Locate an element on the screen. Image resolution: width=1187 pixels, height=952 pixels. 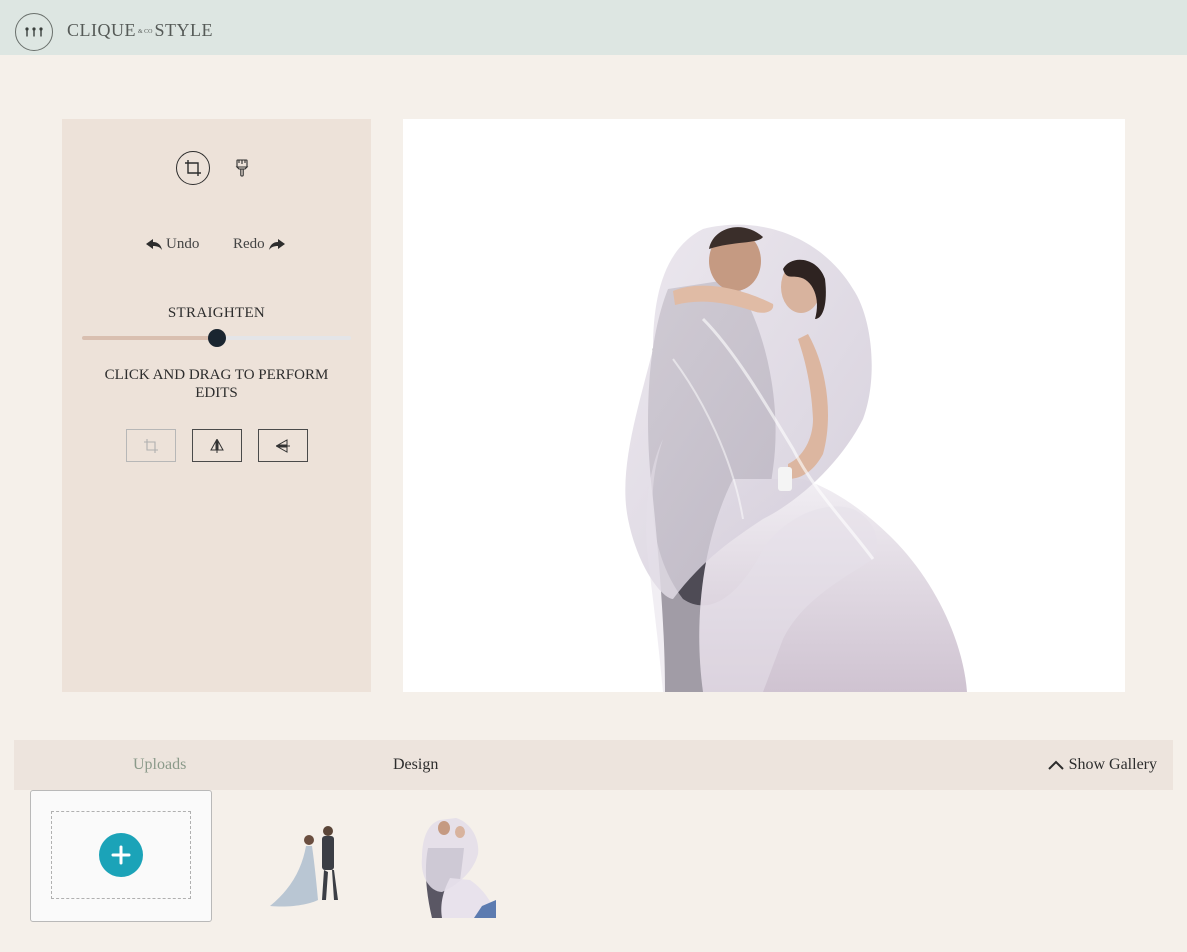
crop-icon is located at coordinates (151, 445).